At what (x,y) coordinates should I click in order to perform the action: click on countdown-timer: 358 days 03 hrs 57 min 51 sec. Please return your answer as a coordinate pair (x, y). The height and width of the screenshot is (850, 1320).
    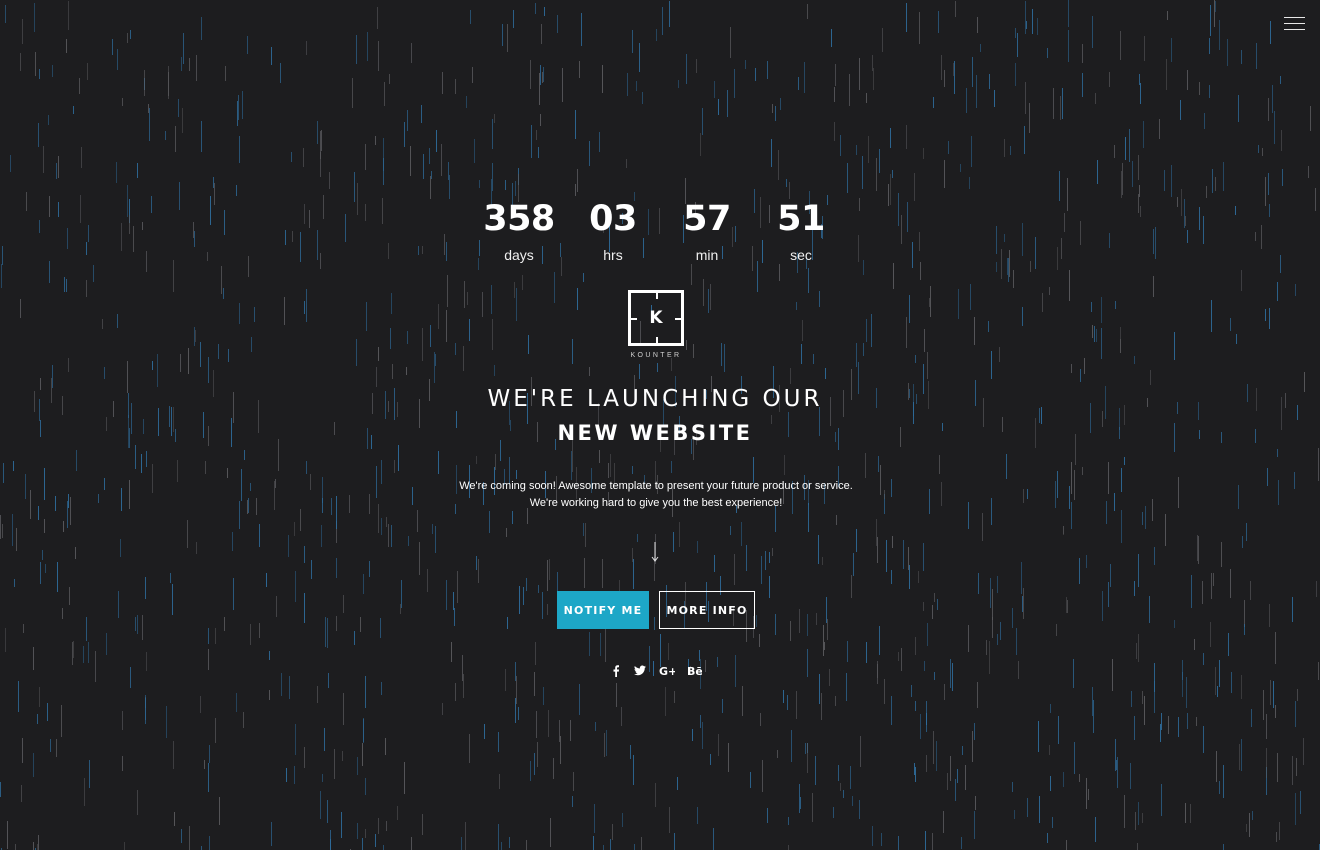
    Looking at the image, I should click on (660, 230).